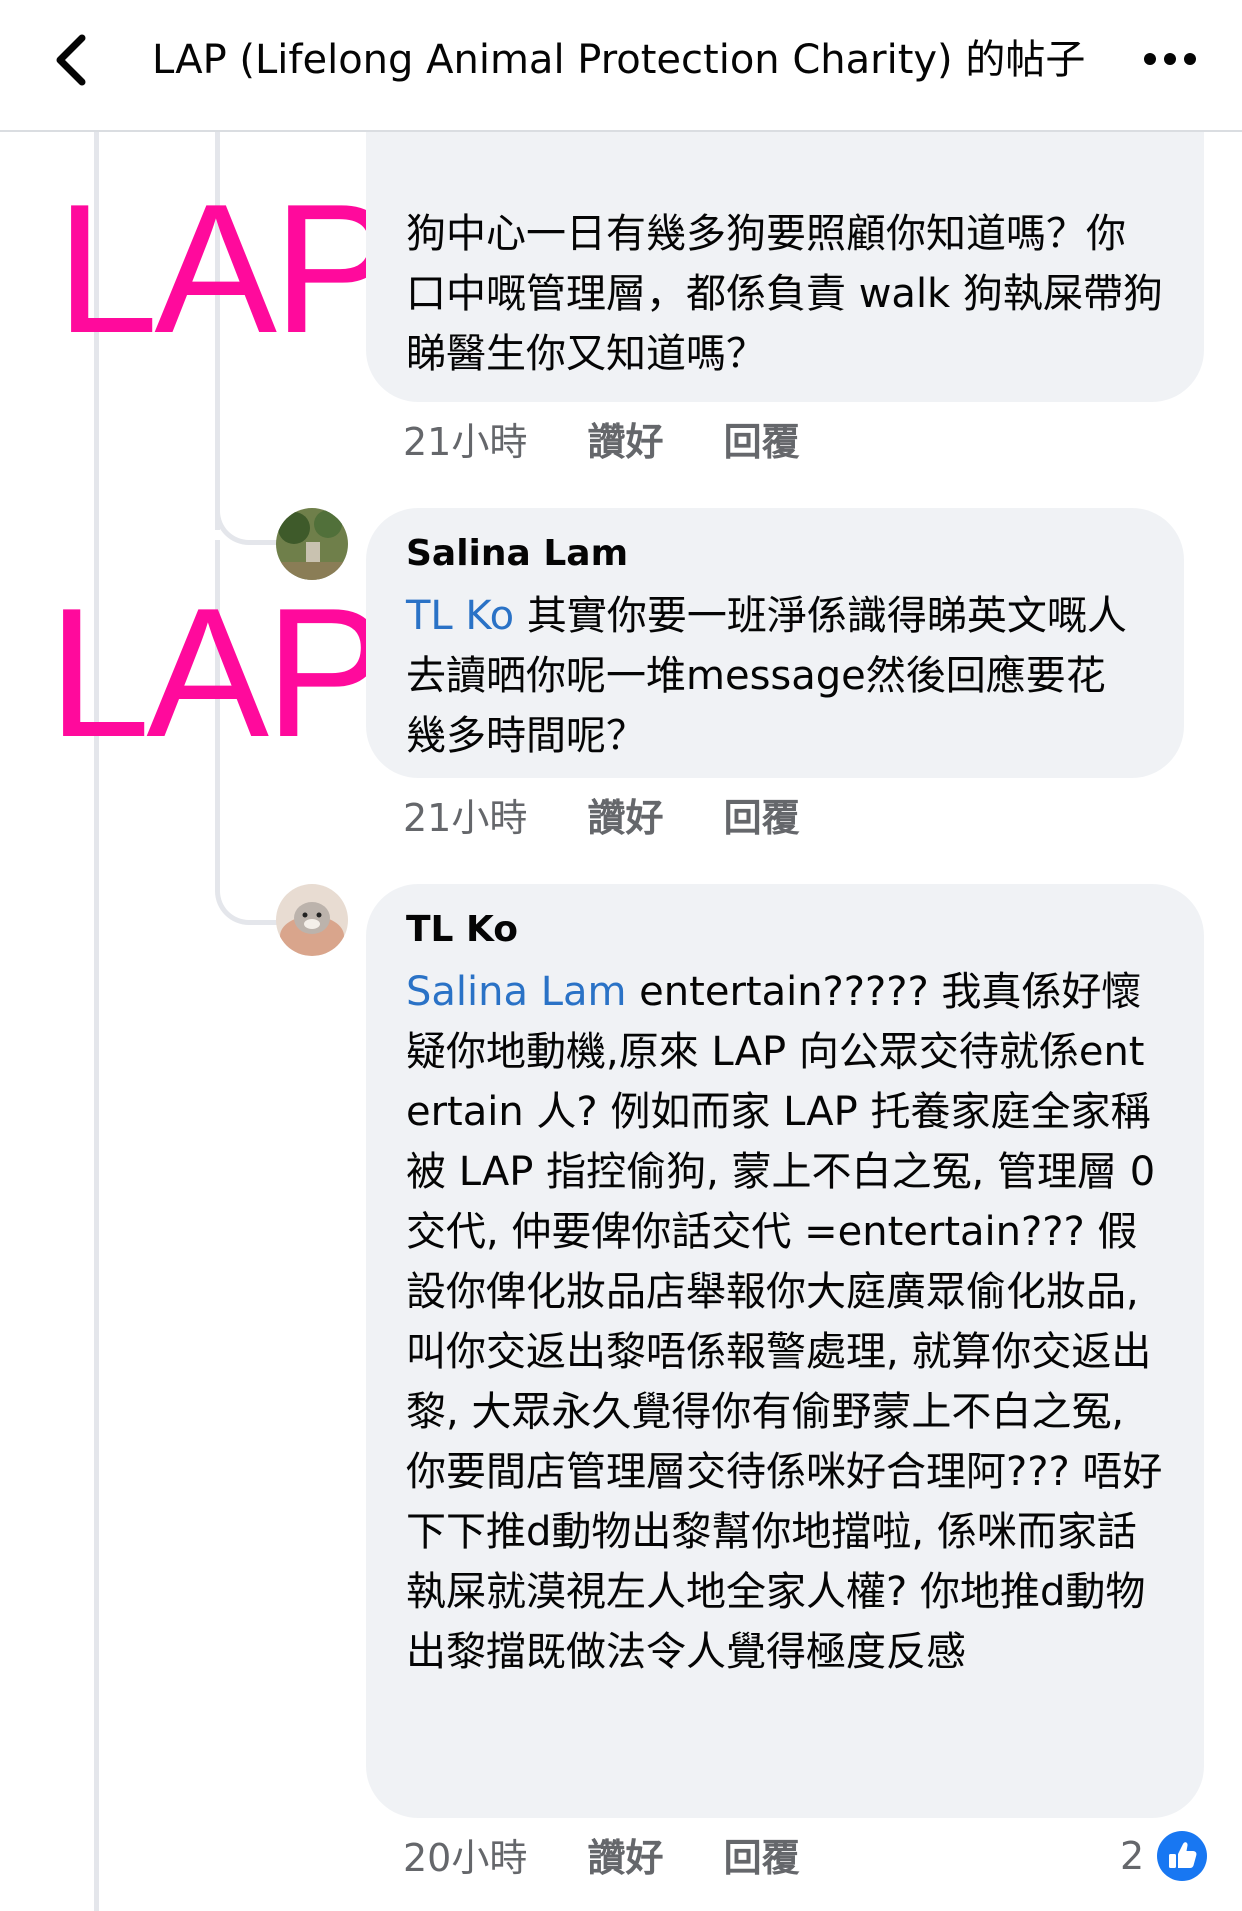  I want to click on comment-author: TL Ko, so click(785, 930).